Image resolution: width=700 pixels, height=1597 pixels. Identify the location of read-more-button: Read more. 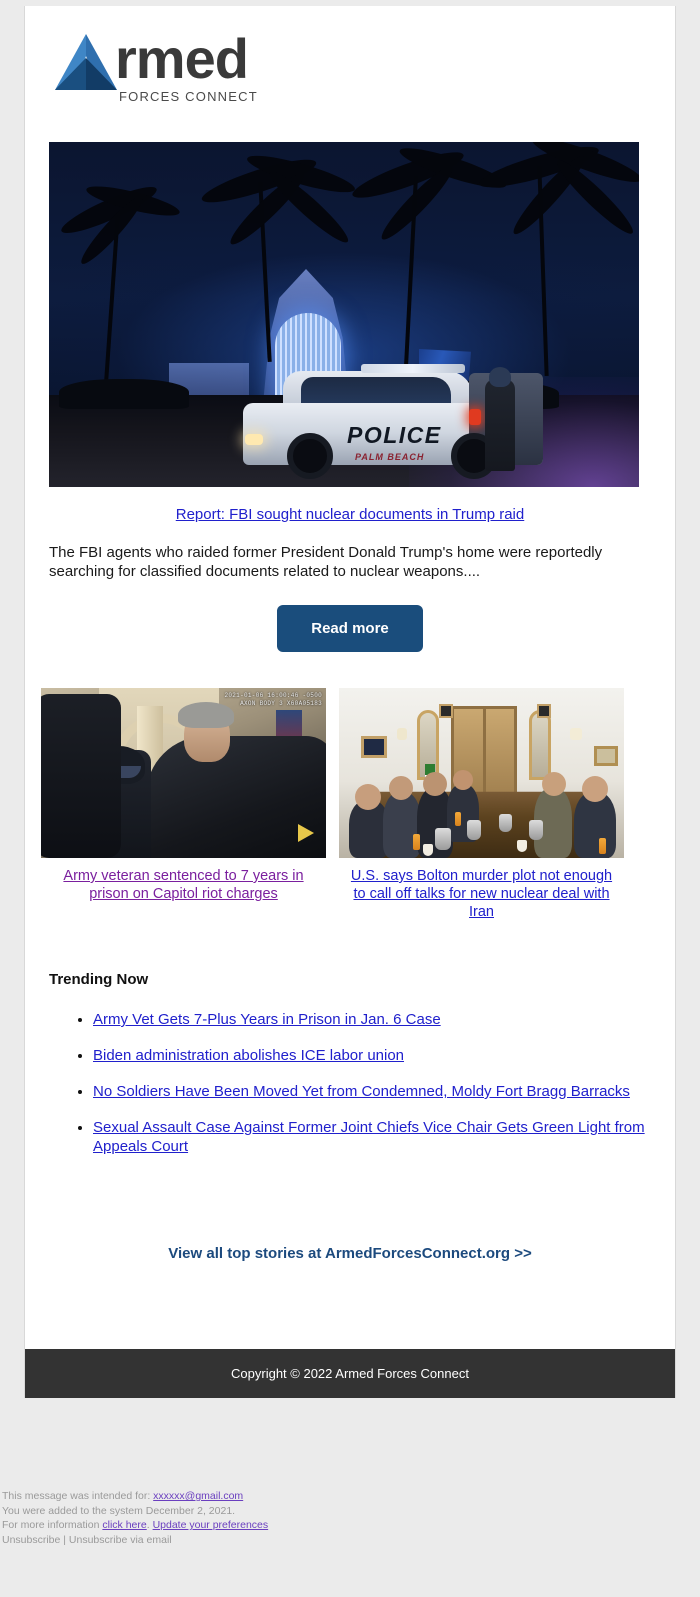
(350, 628).